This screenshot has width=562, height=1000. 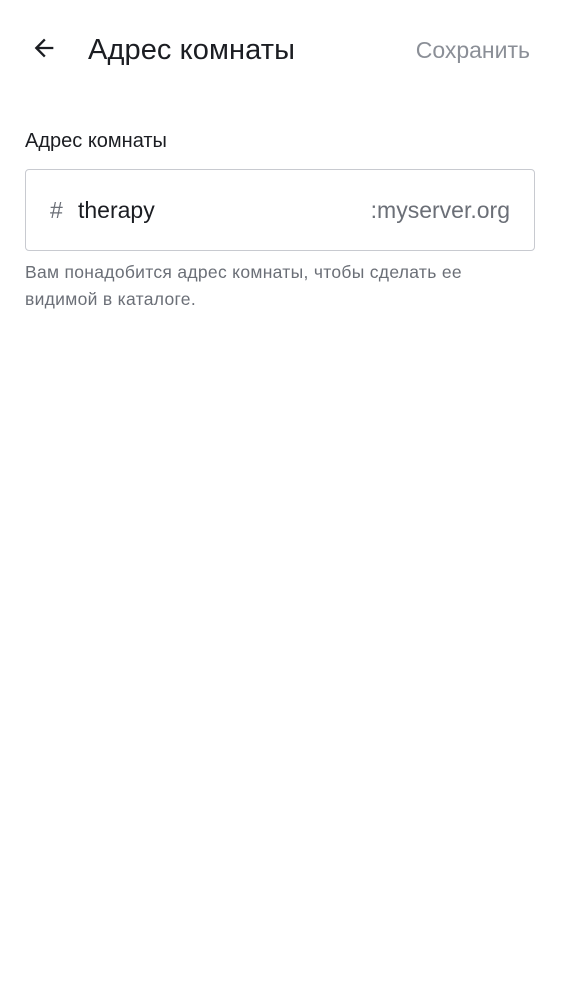 What do you see at coordinates (56, 210) in the screenshot?
I see `hash-prefix: #` at bounding box center [56, 210].